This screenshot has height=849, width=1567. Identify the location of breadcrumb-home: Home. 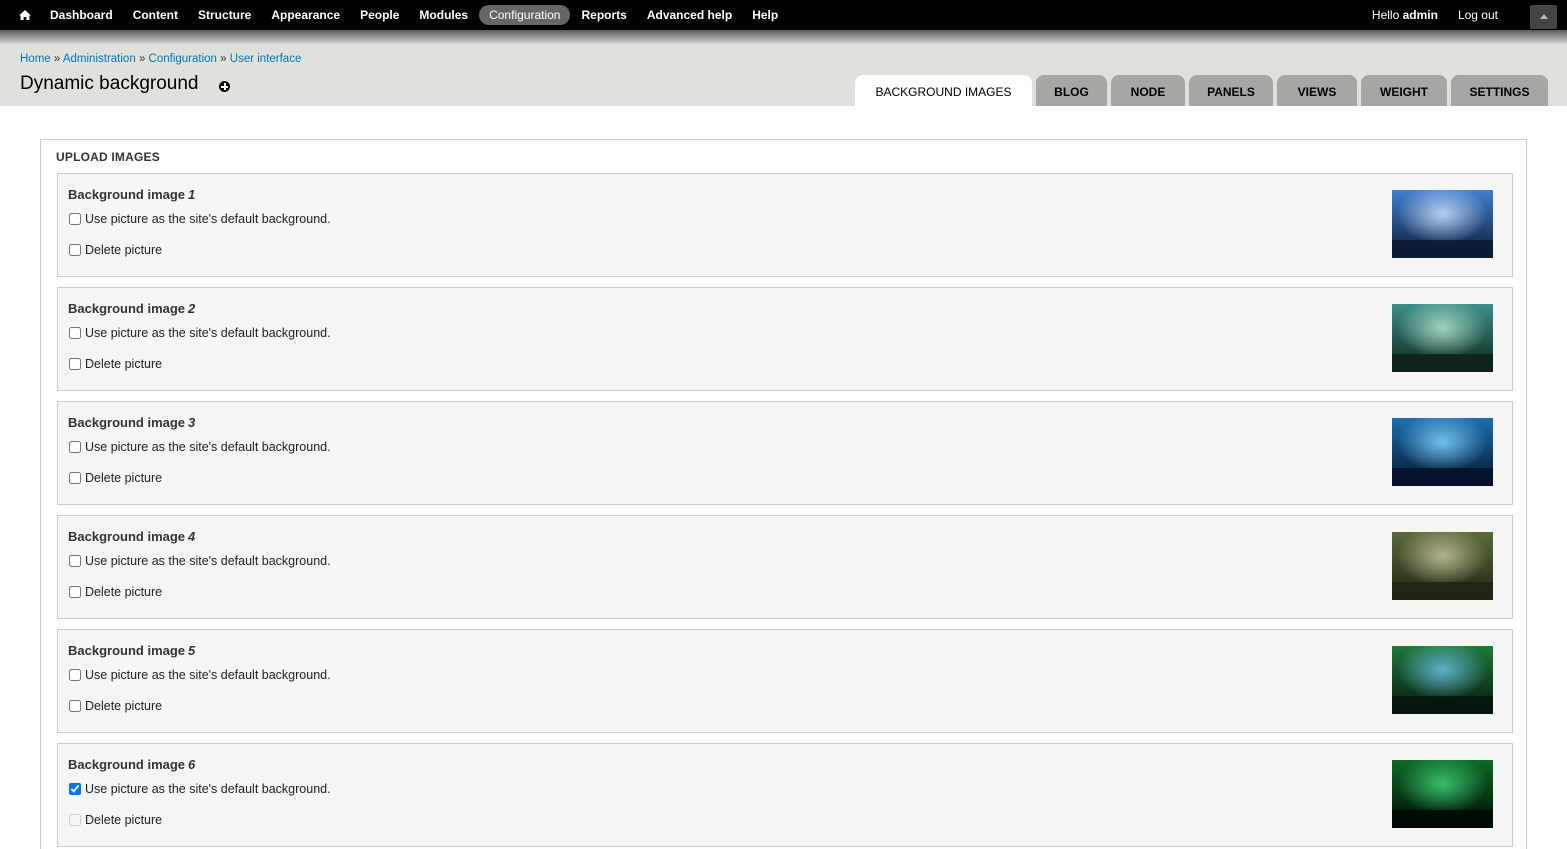
(35, 59).